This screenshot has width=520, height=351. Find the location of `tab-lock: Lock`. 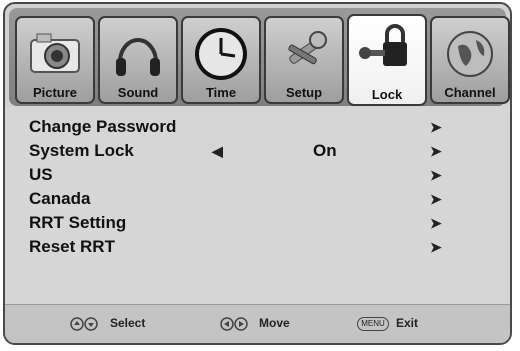

tab-lock: Lock is located at coordinates (387, 60).